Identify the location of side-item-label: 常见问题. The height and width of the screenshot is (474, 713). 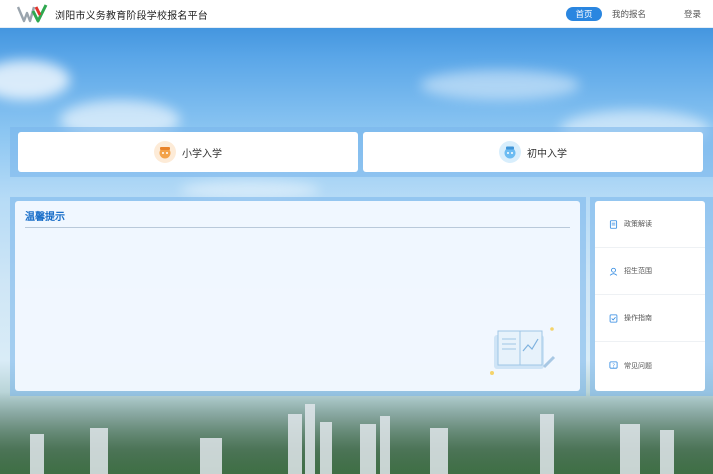
(638, 365).